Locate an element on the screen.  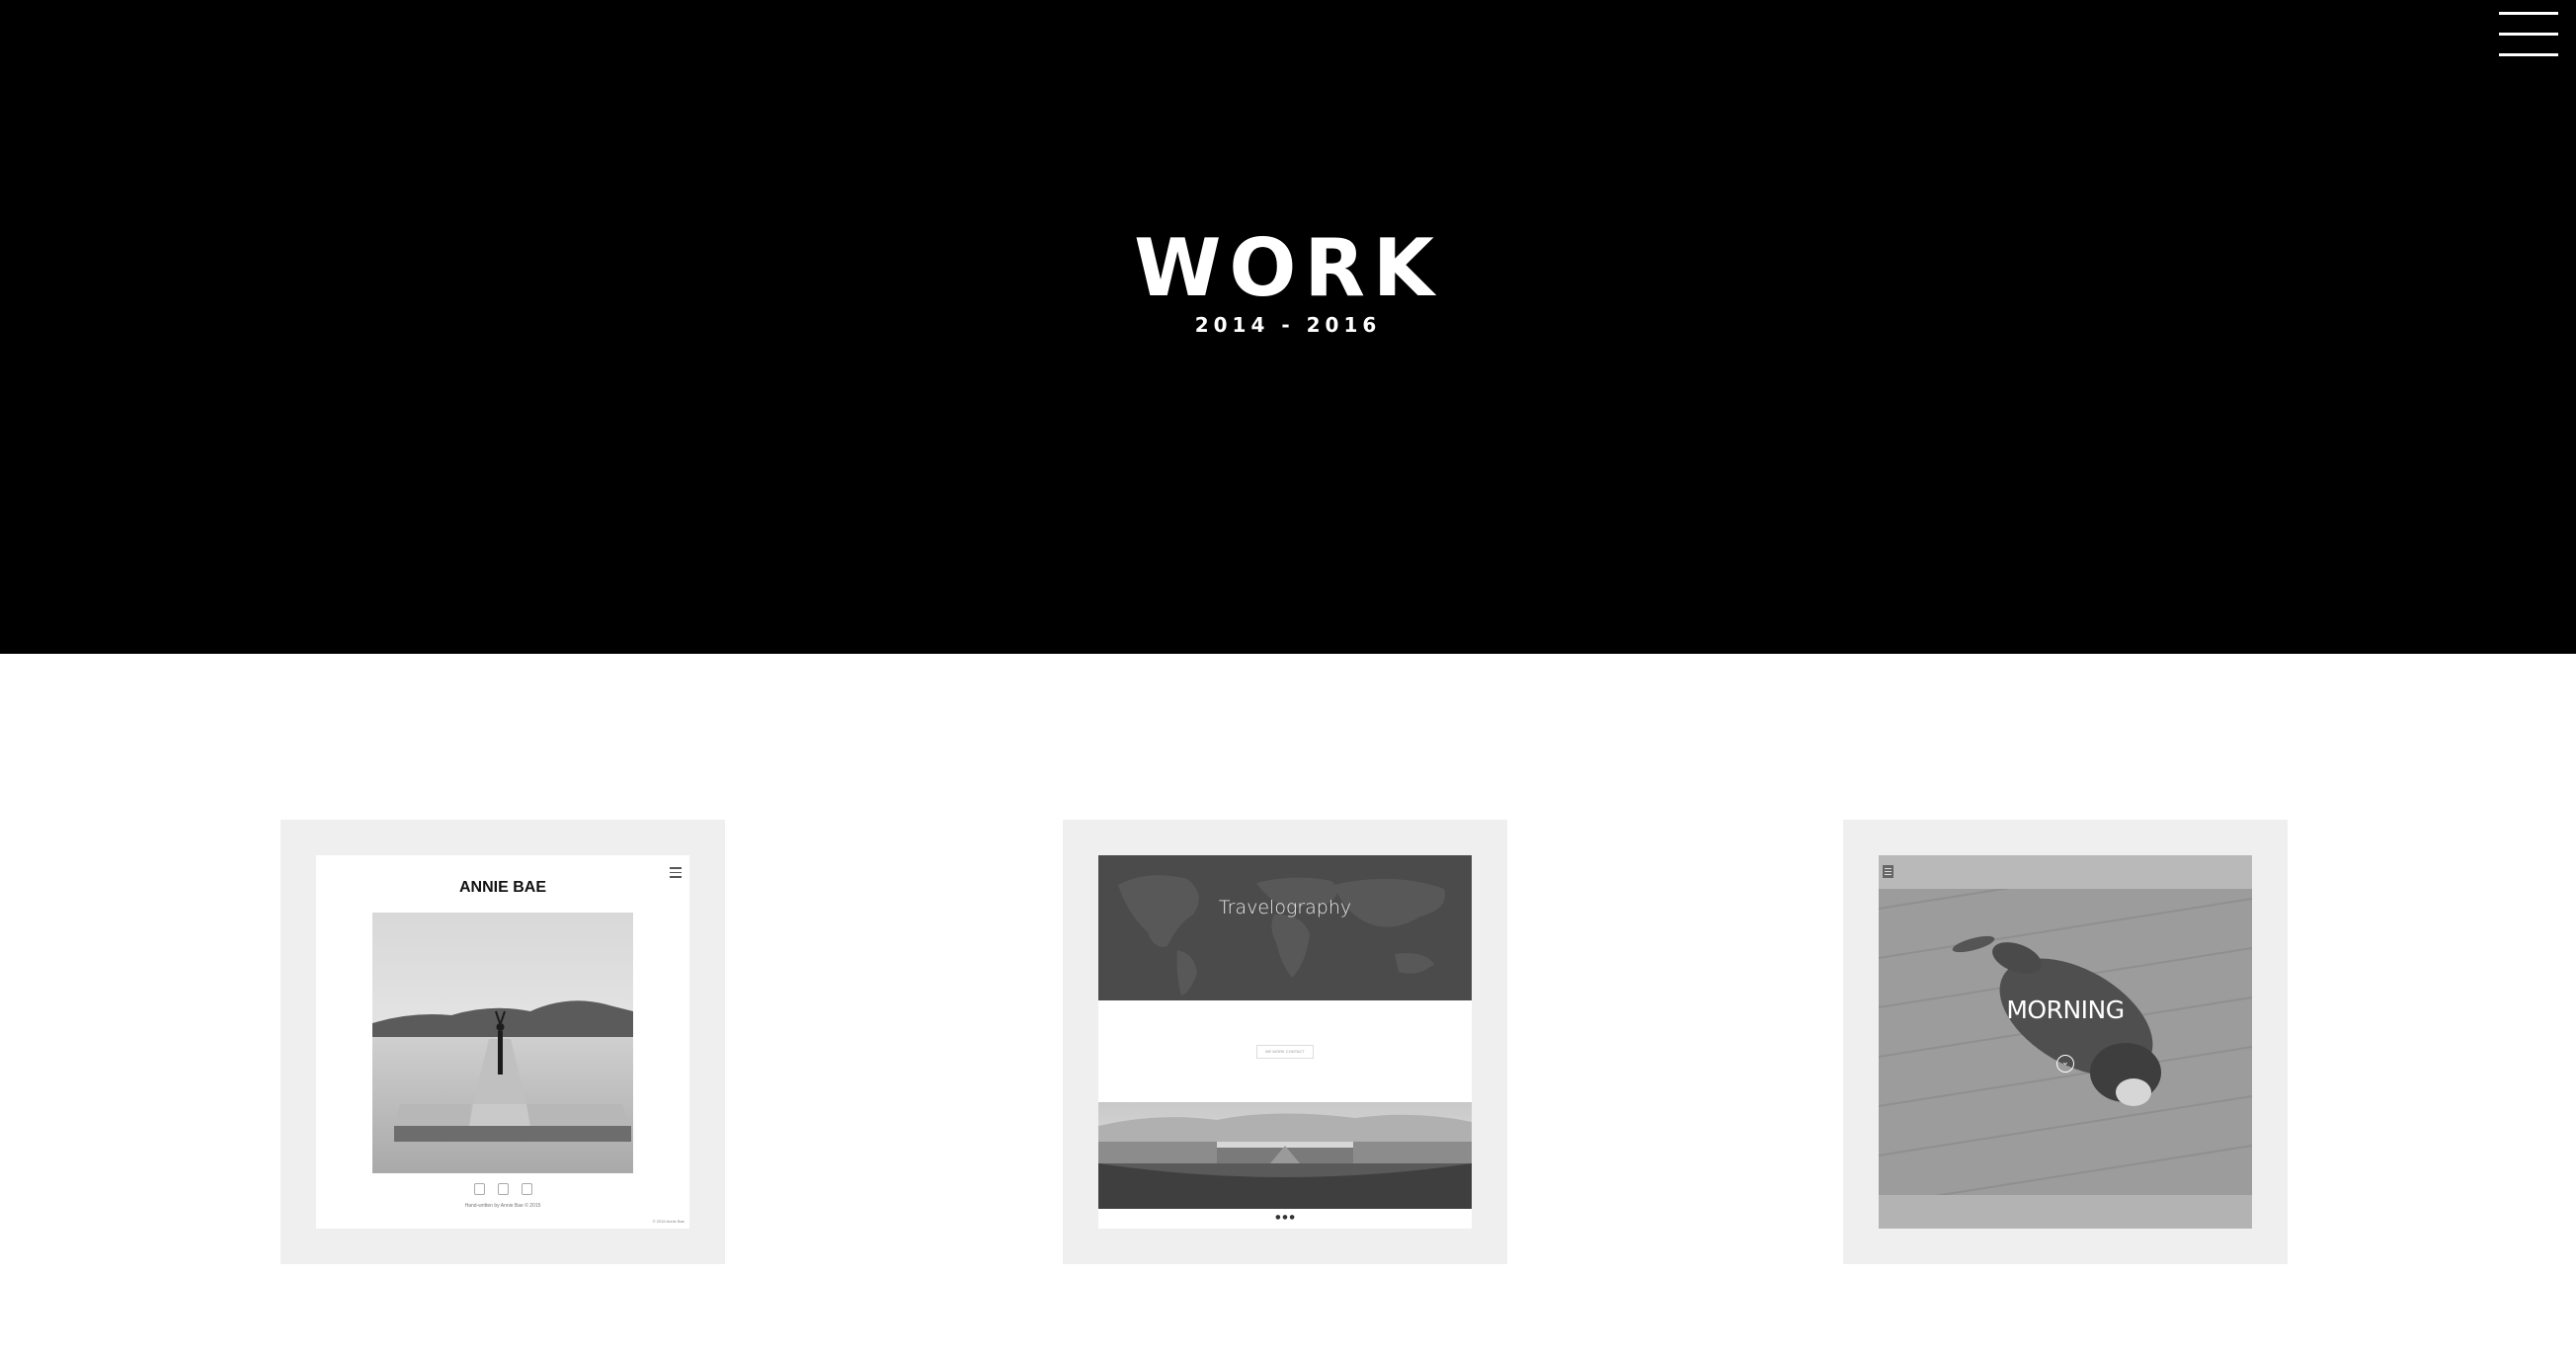
project-title: MORNING is located at coordinates (2065, 1010).